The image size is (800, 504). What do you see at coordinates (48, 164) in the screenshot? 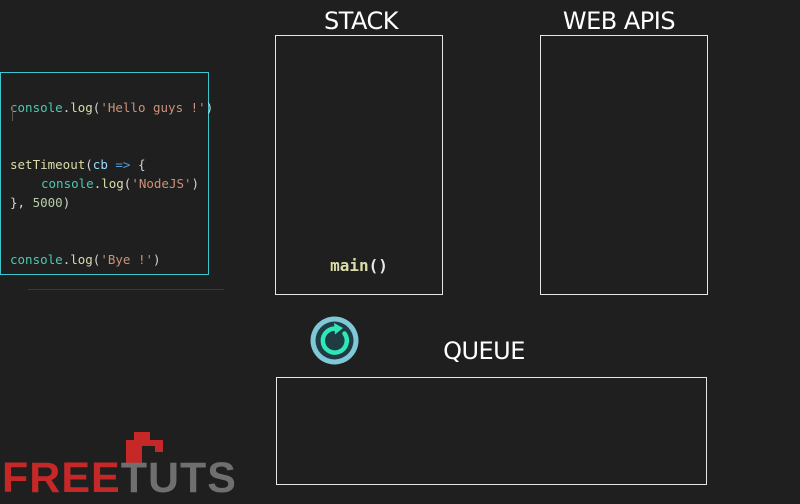
I see `code-token: setTimeout` at bounding box center [48, 164].